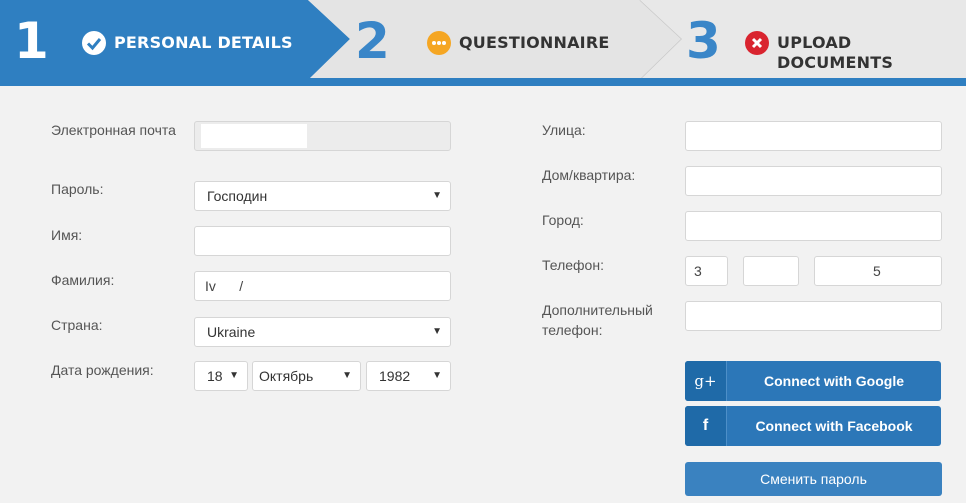  Describe the element at coordinates (483, 82) in the screenshot. I see `stepper-underline` at that location.